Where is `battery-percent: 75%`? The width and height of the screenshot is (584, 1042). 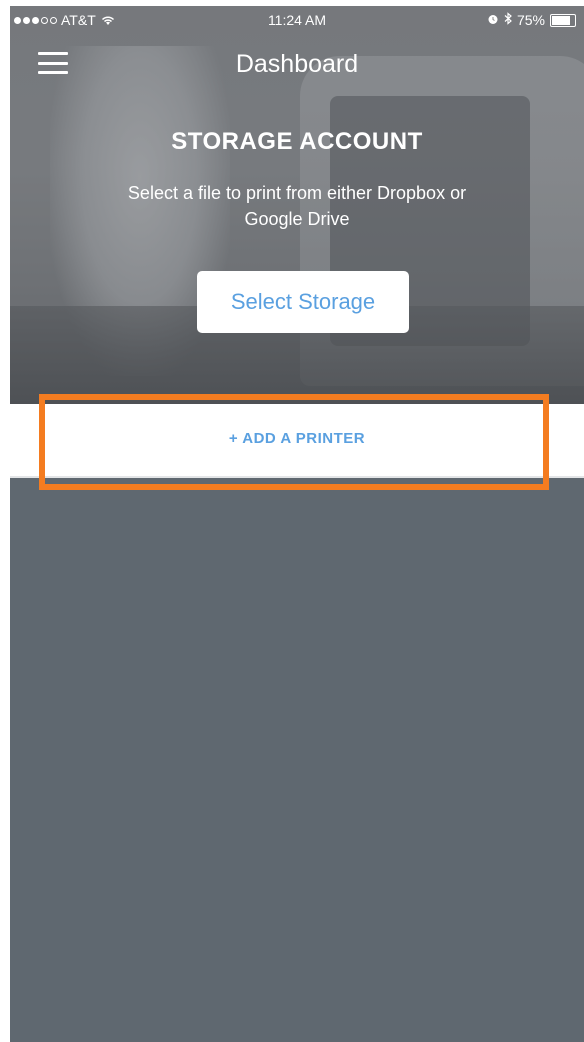 battery-percent: 75% is located at coordinates (530, 20).